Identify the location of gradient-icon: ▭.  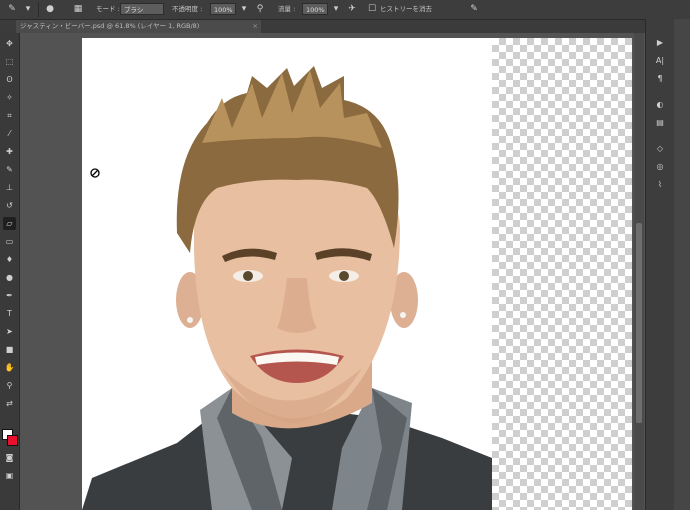
(9, 241).